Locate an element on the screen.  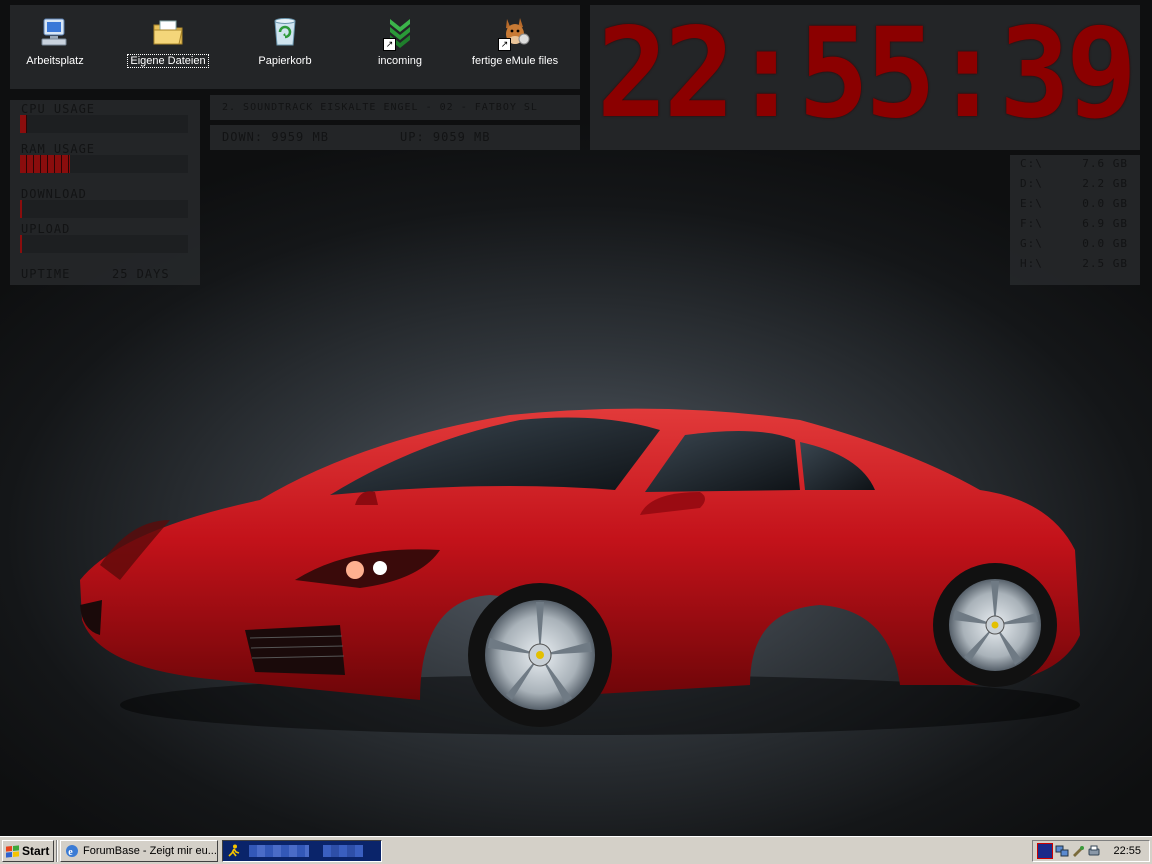
cpu-usage-fill is located at coordinates (23, 124).